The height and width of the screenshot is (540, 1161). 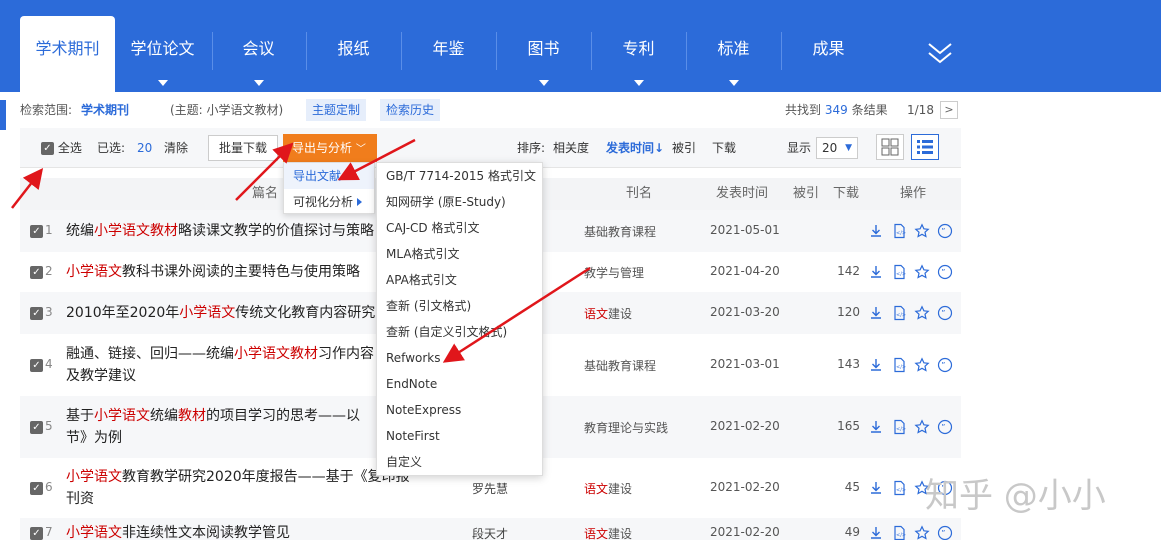 What do you see at coordinates (459, 254) in the screenshot?
I see `format-mla: MLA格式引文` at bounding box center [459, 254].